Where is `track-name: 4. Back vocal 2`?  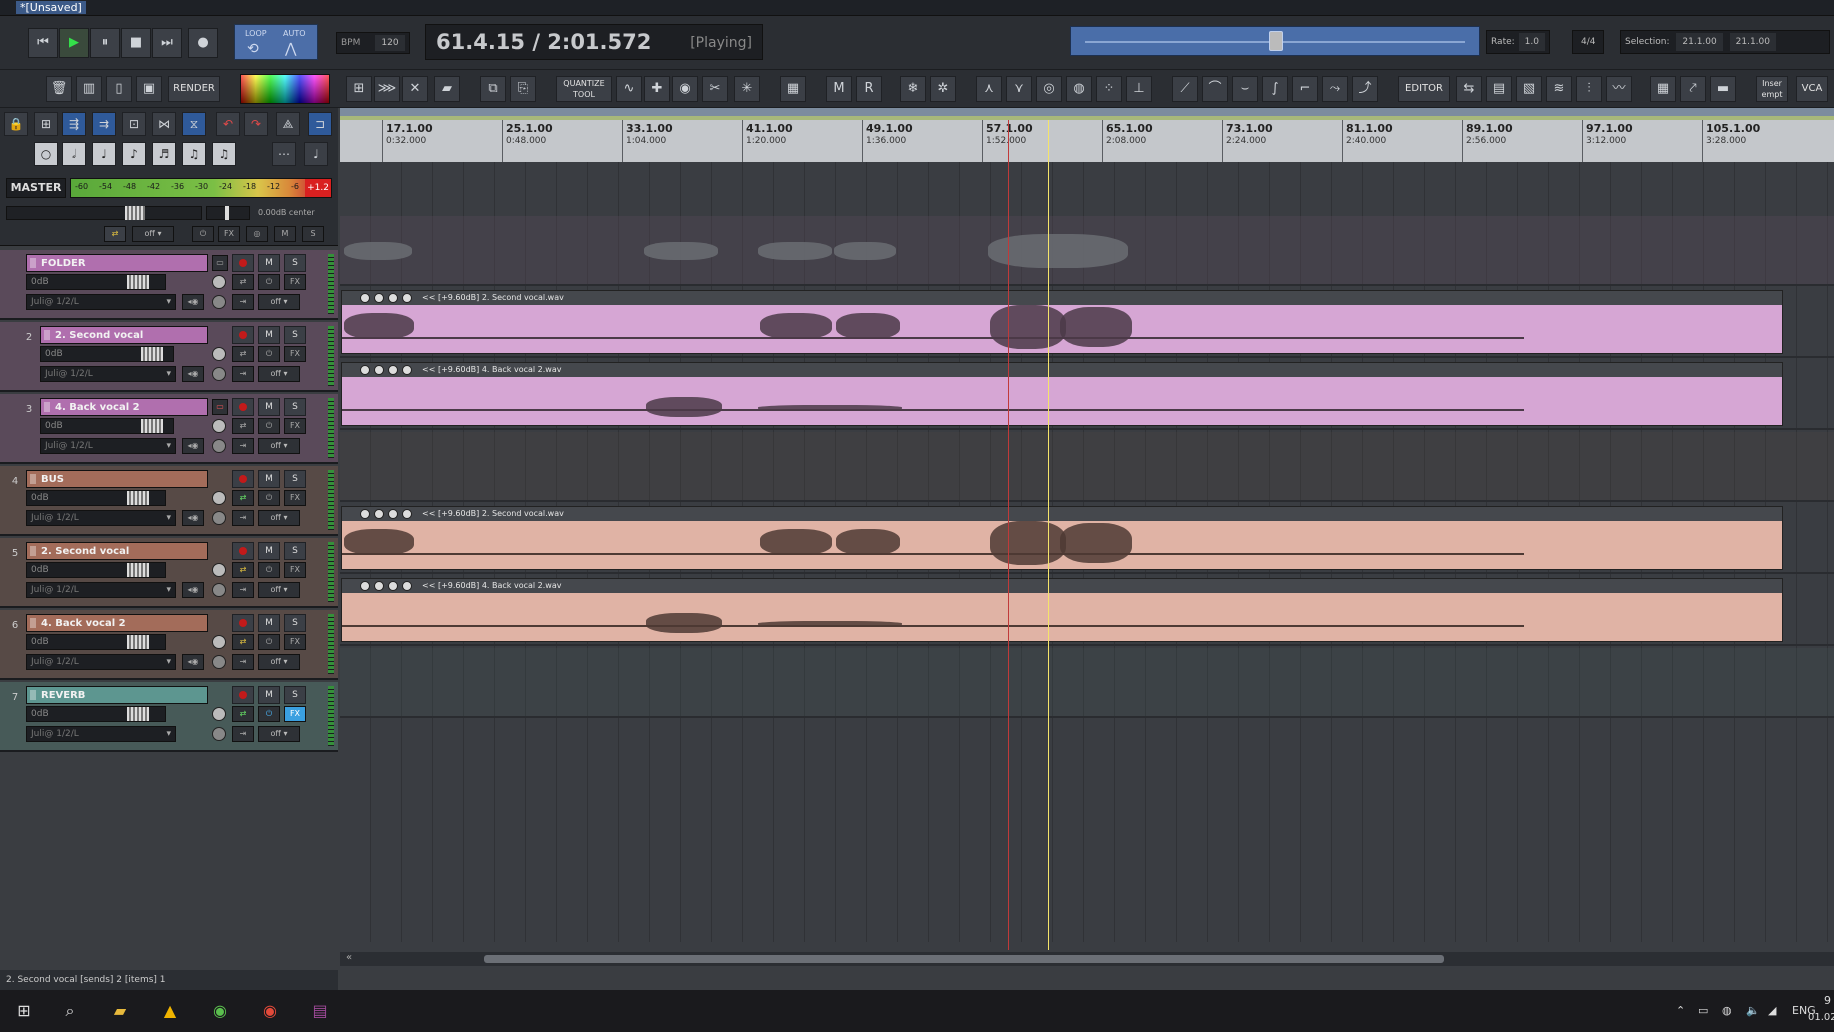 track-name: 4. Back vocal 2 is located at coordinates (124, 407).